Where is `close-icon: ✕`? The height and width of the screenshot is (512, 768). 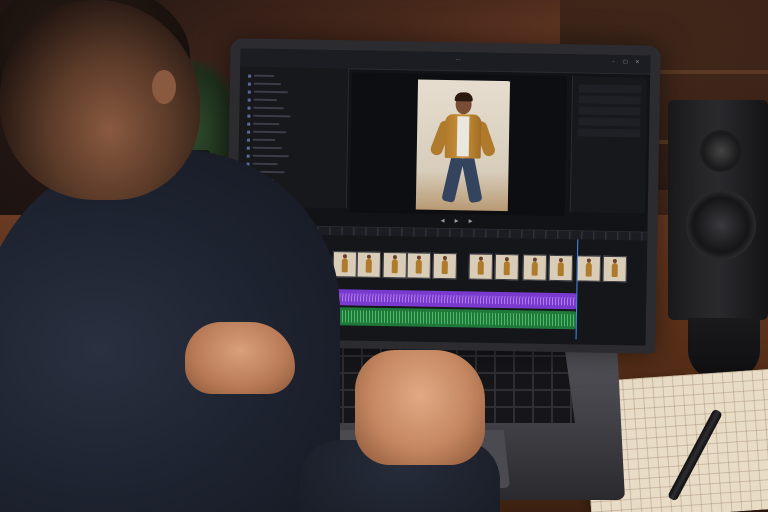 close-icon: ✕ is located at coordinates (637, 62).